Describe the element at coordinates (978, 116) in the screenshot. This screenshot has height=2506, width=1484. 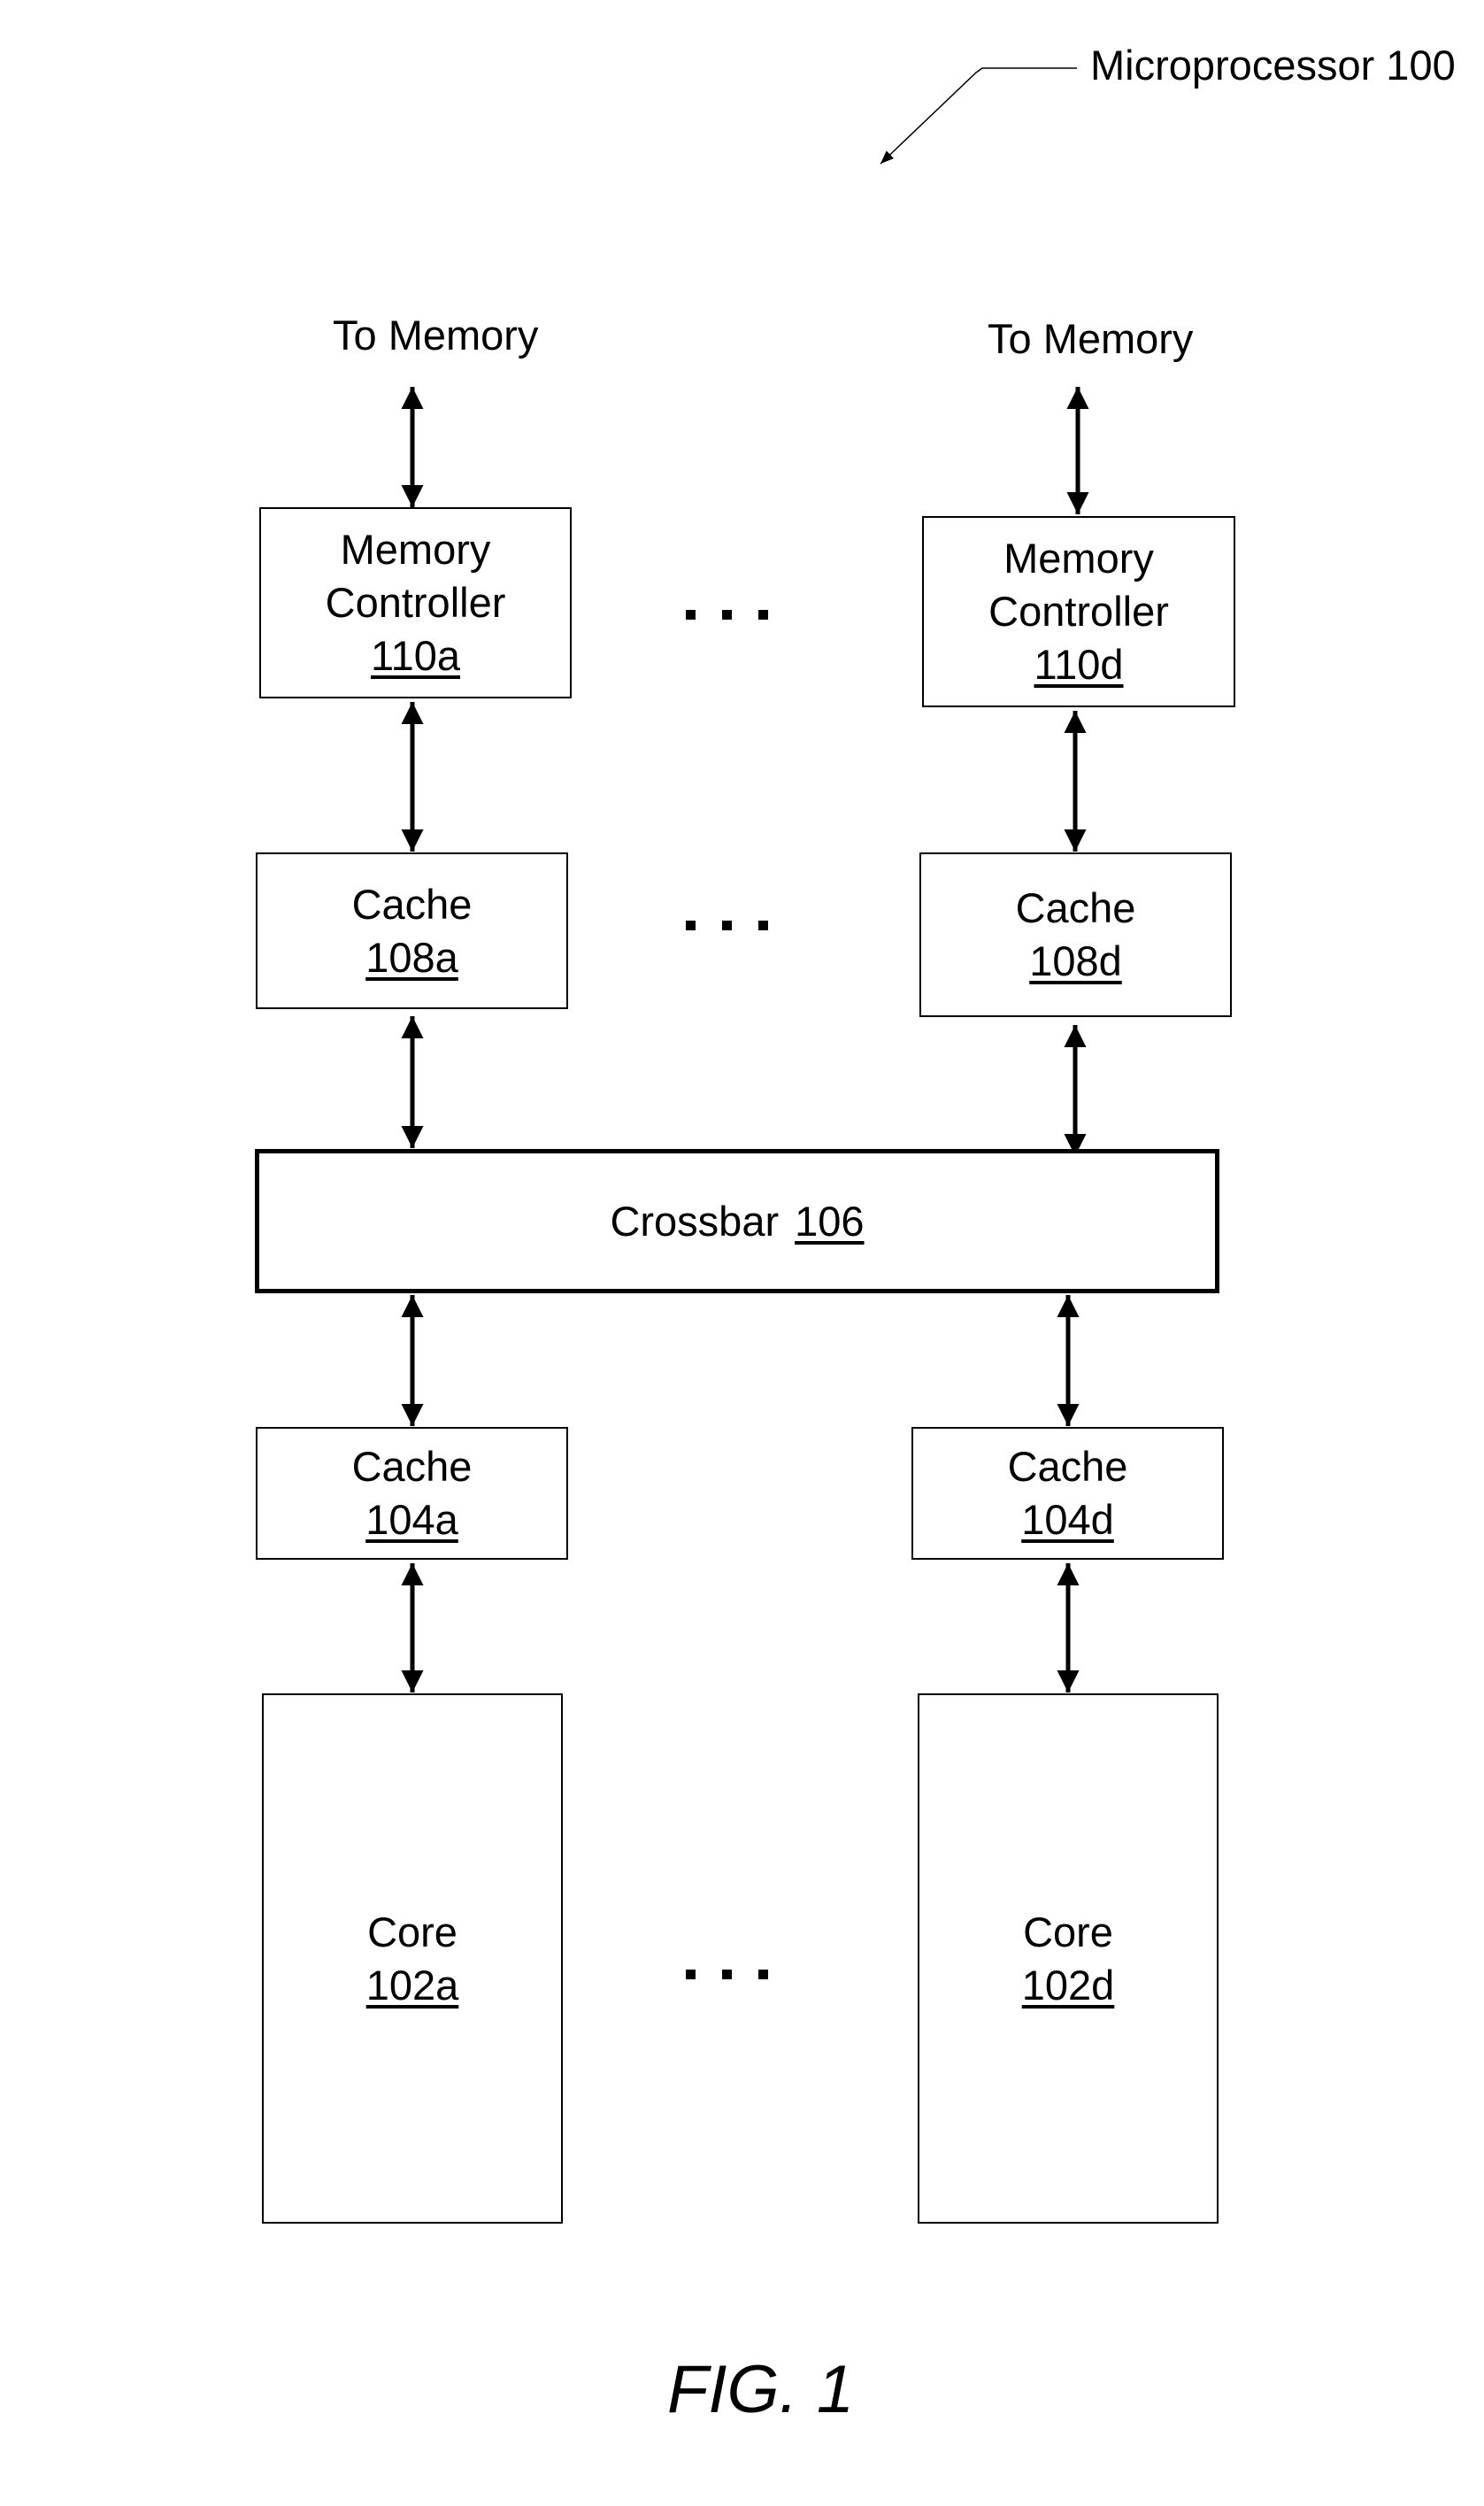
I see `title-leader-line` at that location.